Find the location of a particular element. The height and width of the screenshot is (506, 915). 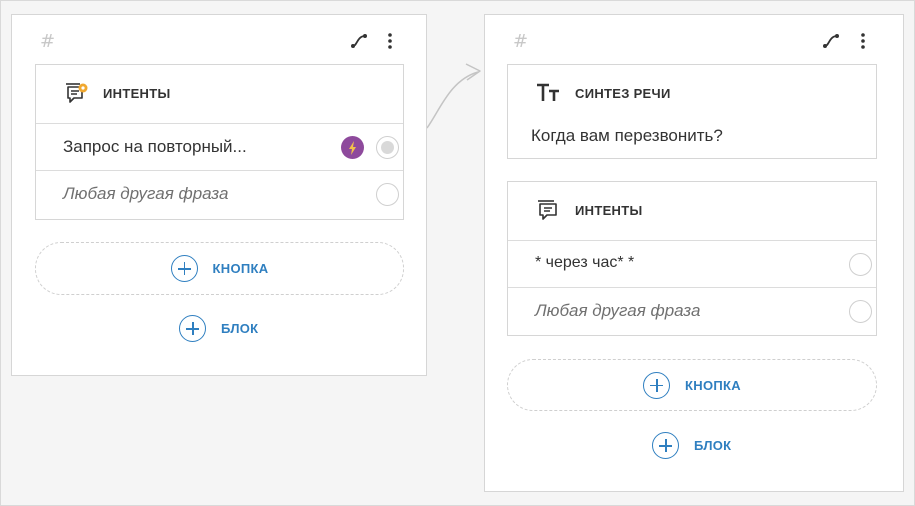

speech-synthesis-block: СИНТЕЗ РЕЧИ Когда вам перезвонить? is located at coordinates (692, 111).